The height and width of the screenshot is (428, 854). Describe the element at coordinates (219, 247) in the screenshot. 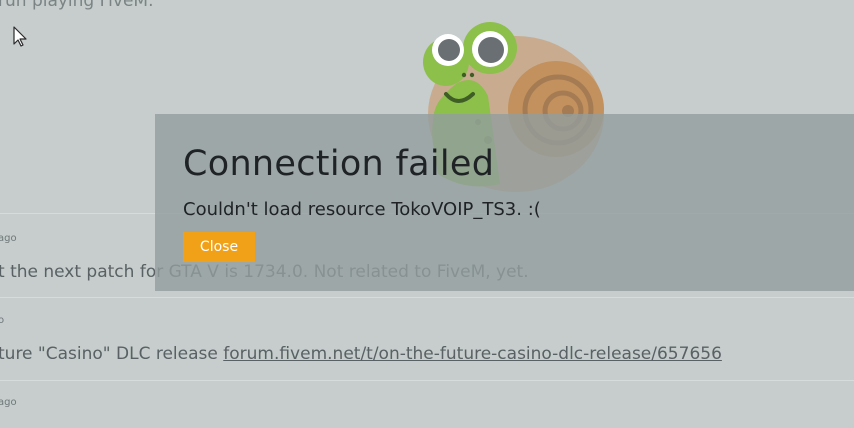

I see `close-button: Close` at that location.